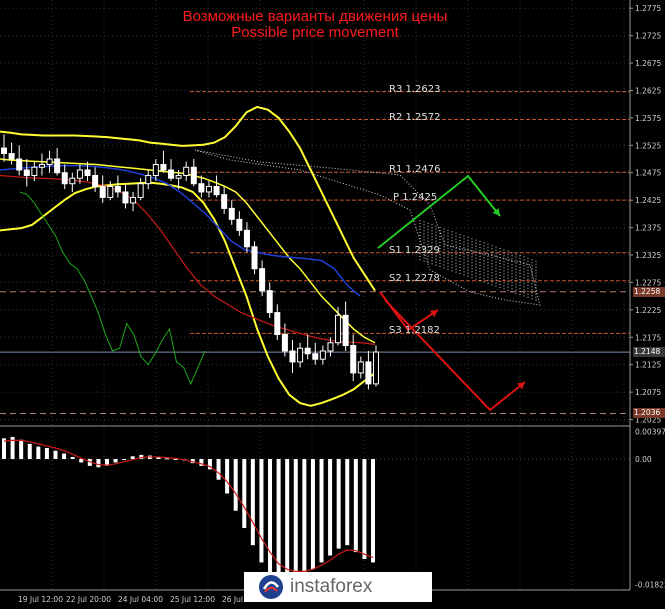 This screenshot has width=665, height=609. I want to click on x-tick-label: 24 Jul 04:00, so click(140, 599).